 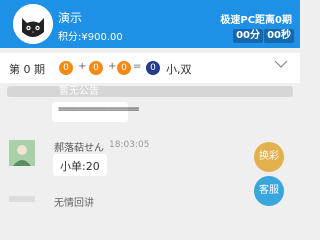 I want to click on result-ball-1: 0, so click(x=66, y=68).